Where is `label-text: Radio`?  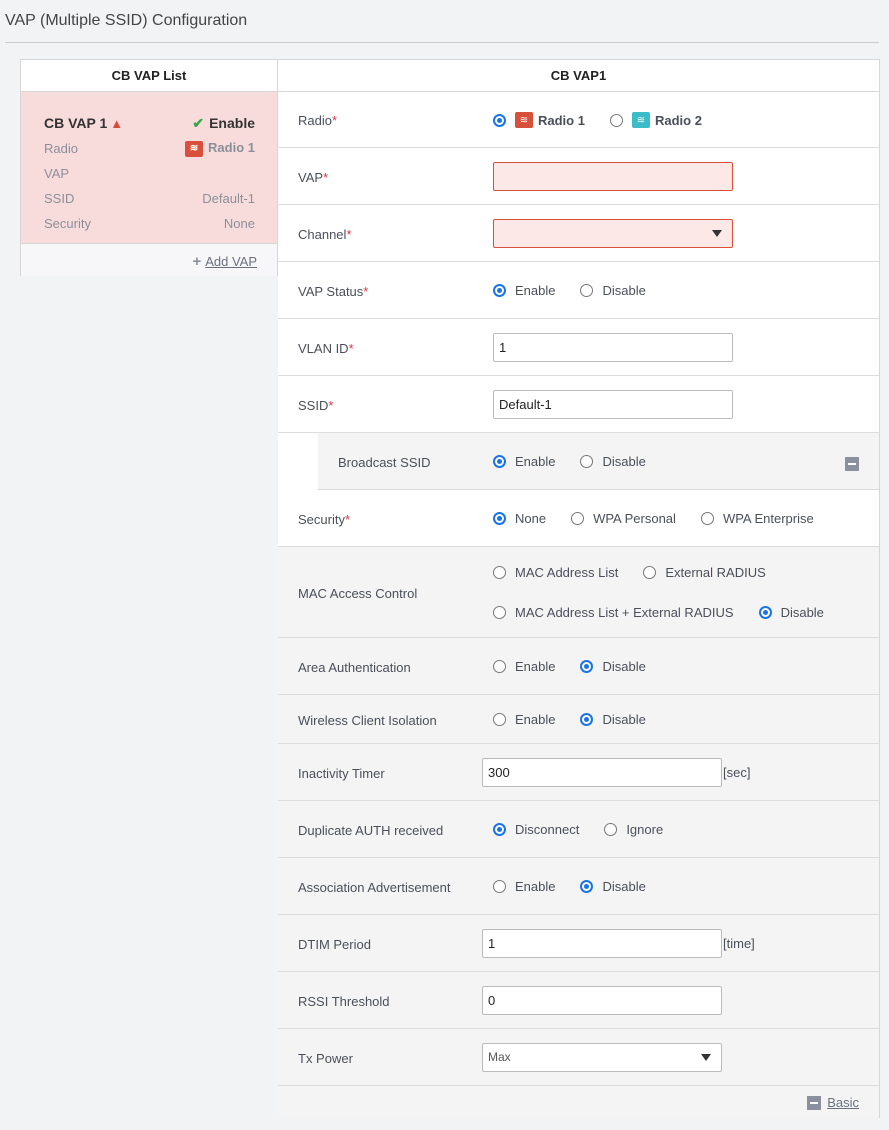
label-text: Radio is located at coordinates (315, 120).